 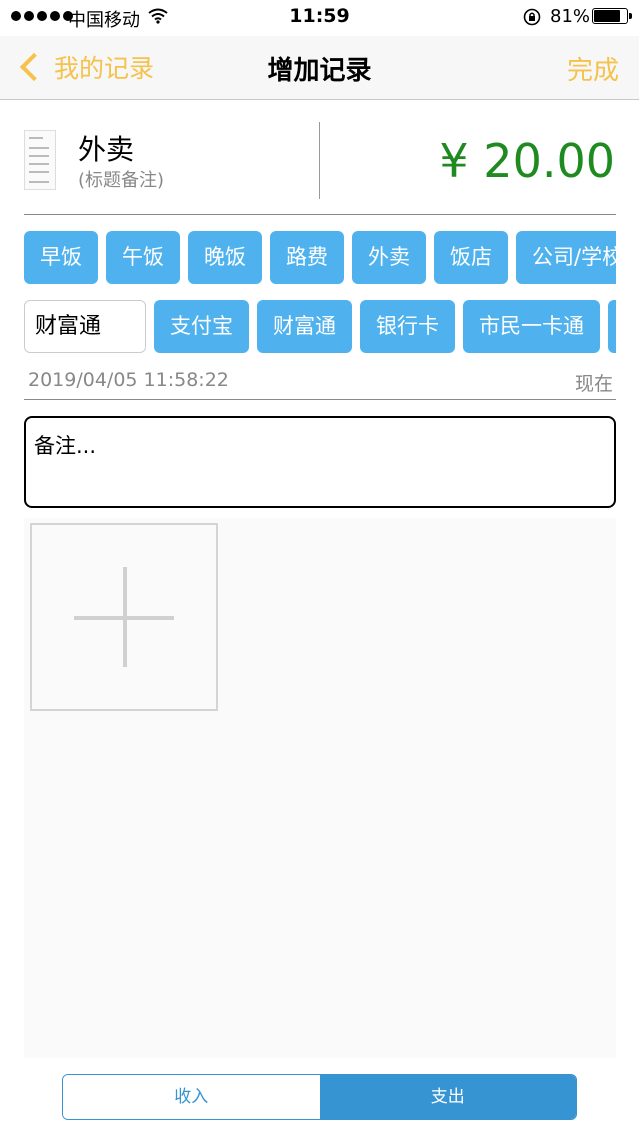 What do you see at coordinates (143, 257) in the screenshot?
I see `category-chip: 午饭` at bounding box center [143, 257].